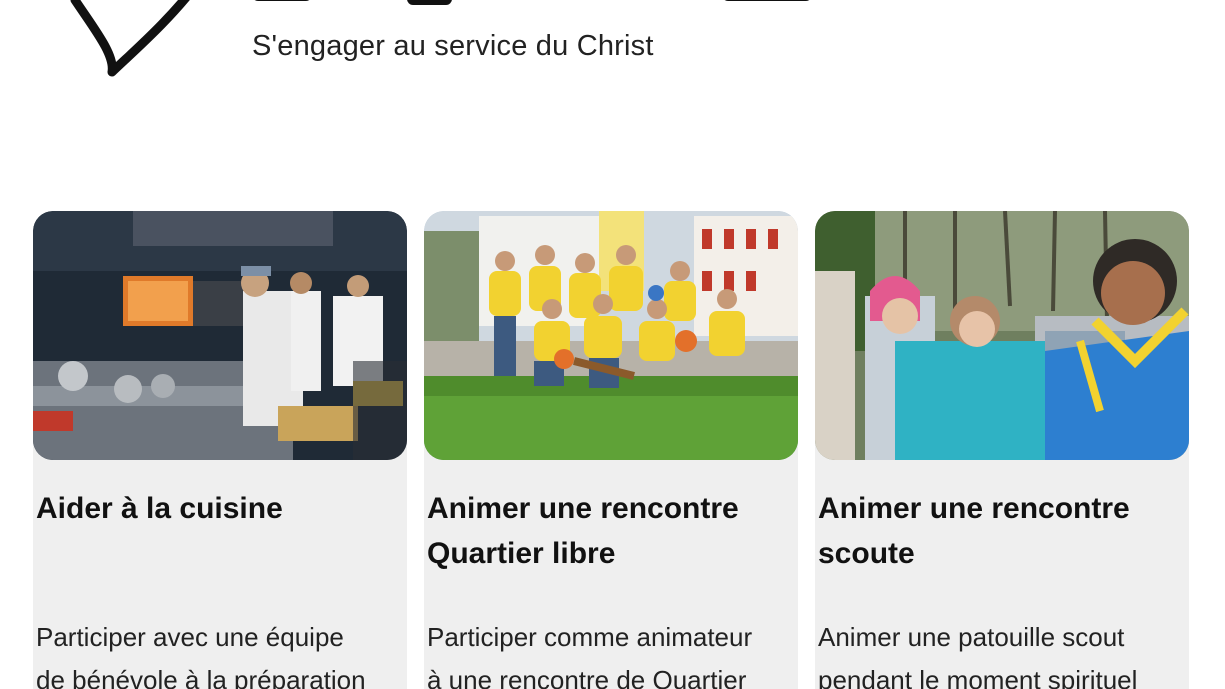 This screenshot has width=1225, height=689. I want to click on card-image-kitchen, so click(220, 335).